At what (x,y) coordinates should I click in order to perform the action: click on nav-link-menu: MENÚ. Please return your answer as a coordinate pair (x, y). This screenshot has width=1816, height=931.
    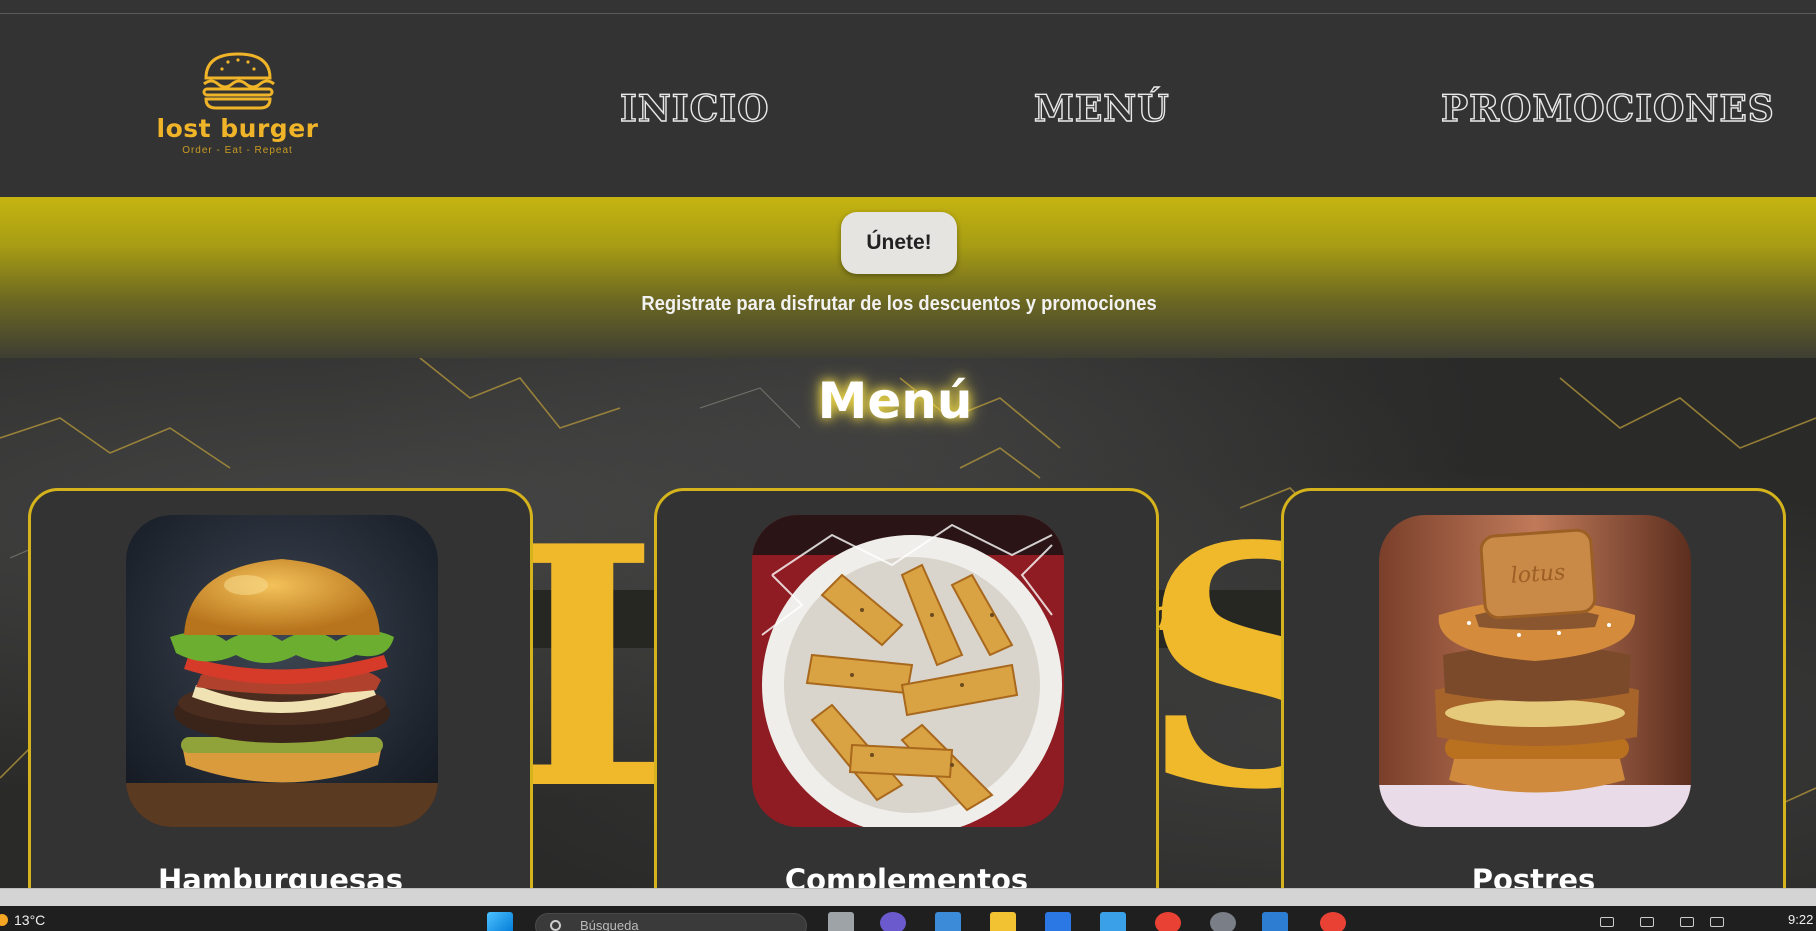
    Looking at the image, I should click on (1101, 108).